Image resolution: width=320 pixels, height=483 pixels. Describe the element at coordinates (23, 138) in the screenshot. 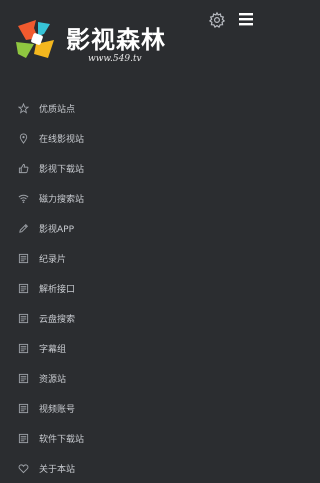

I see `location-pin-icon` at that location.